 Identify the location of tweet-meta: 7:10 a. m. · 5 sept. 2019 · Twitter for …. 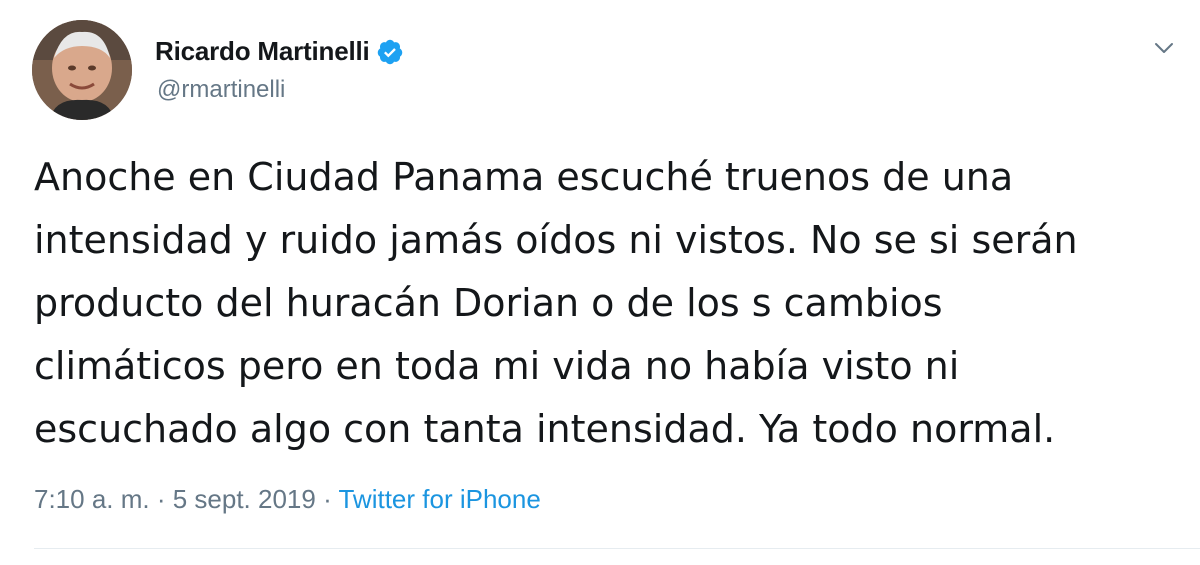
(287, 499).